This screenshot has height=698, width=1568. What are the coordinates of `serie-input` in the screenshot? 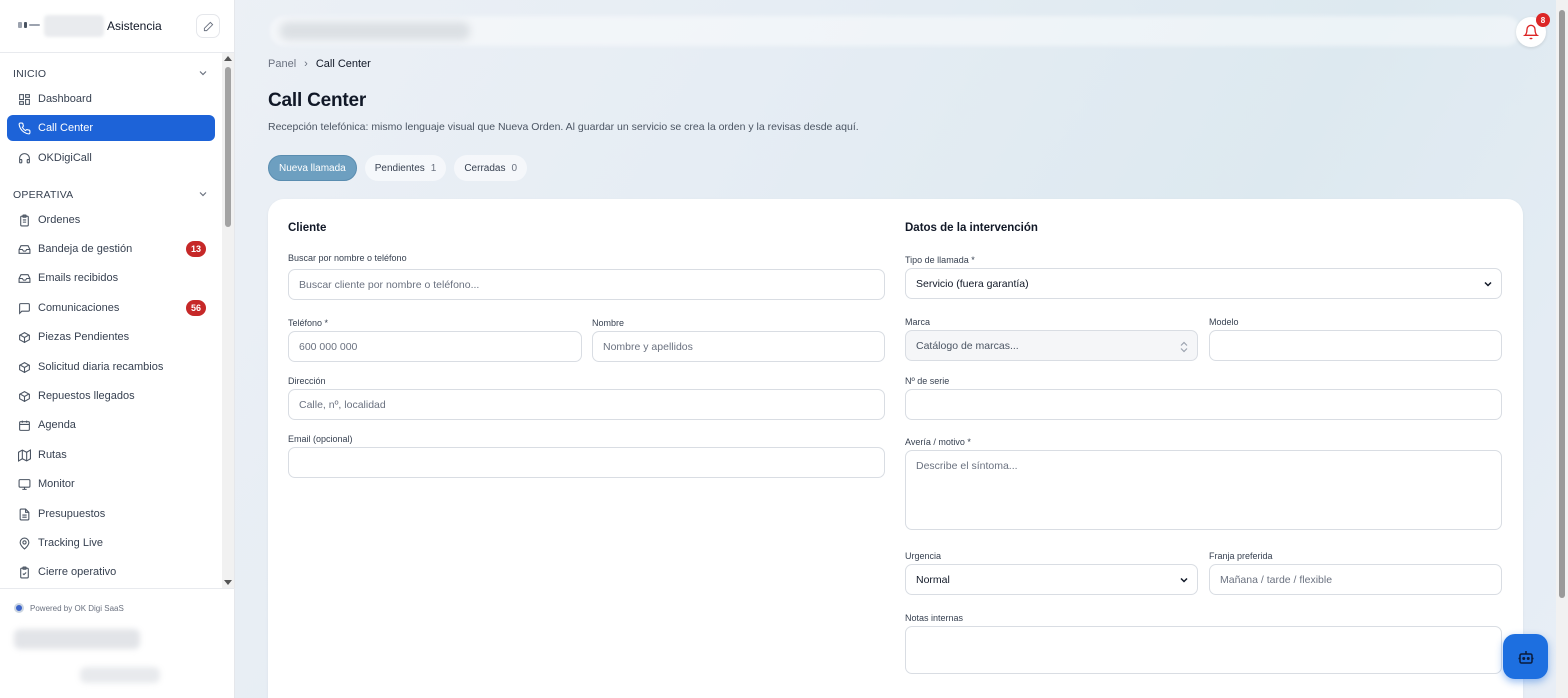 It's located at (1203, 404).